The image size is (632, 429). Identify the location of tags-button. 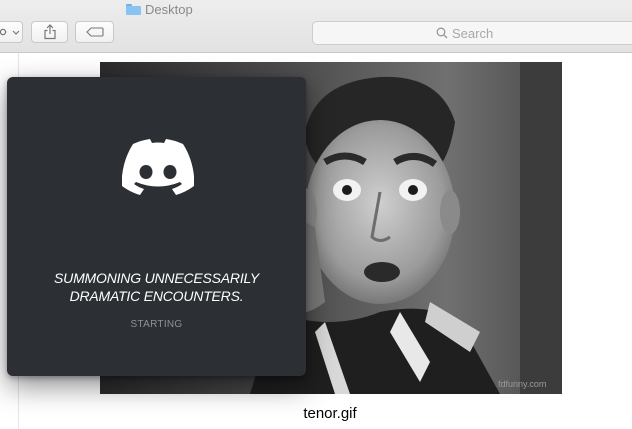
(94, 32).